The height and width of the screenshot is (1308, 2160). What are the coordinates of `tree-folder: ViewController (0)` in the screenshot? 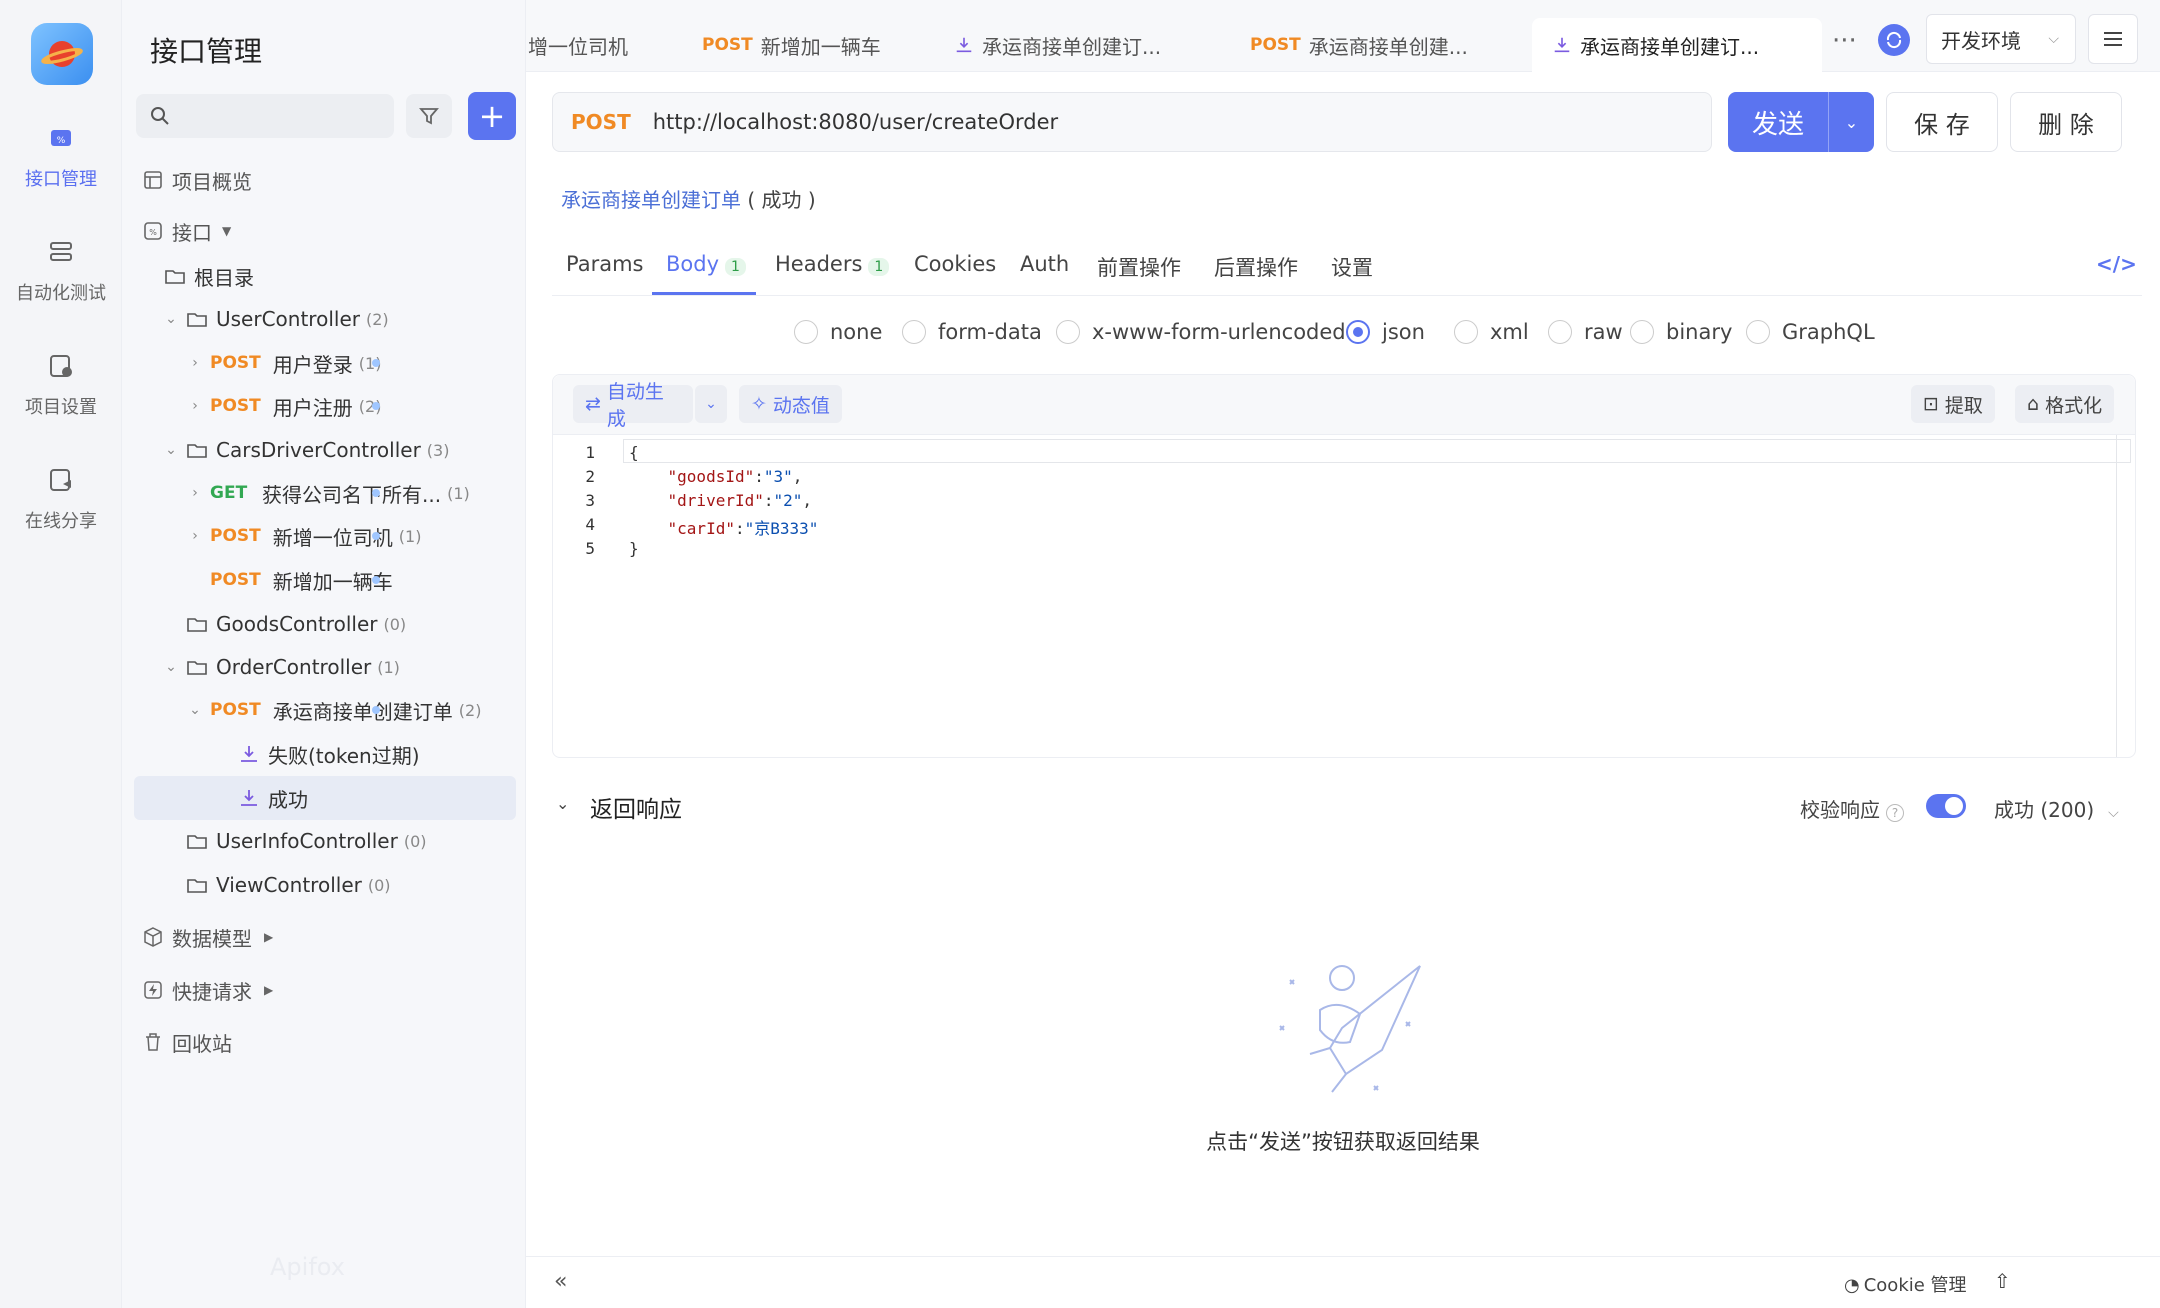 It's located at (288, 885).